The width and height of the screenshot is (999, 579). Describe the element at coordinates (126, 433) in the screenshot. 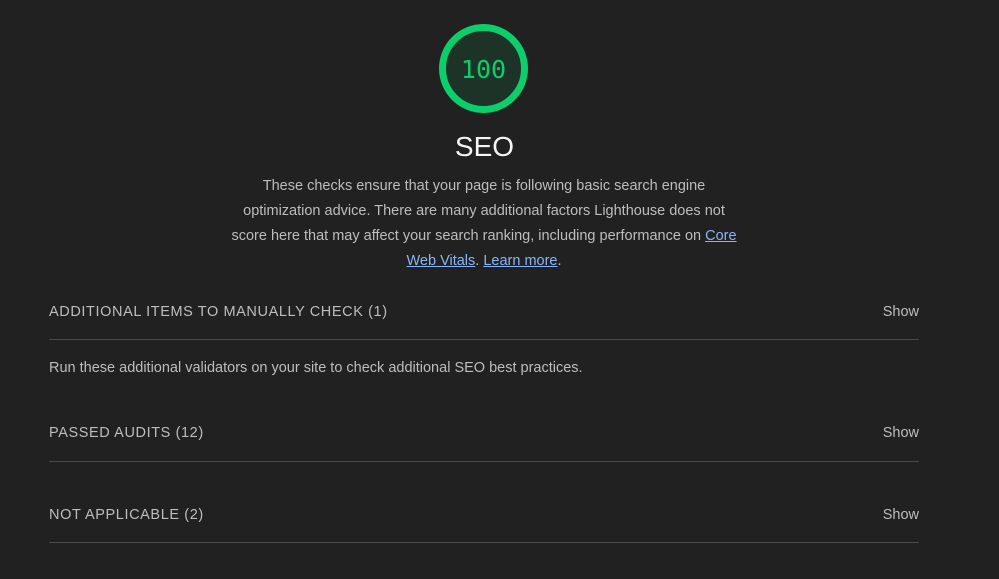

I see `group-passed-title: PASSED AUDITS (12)` at that location.